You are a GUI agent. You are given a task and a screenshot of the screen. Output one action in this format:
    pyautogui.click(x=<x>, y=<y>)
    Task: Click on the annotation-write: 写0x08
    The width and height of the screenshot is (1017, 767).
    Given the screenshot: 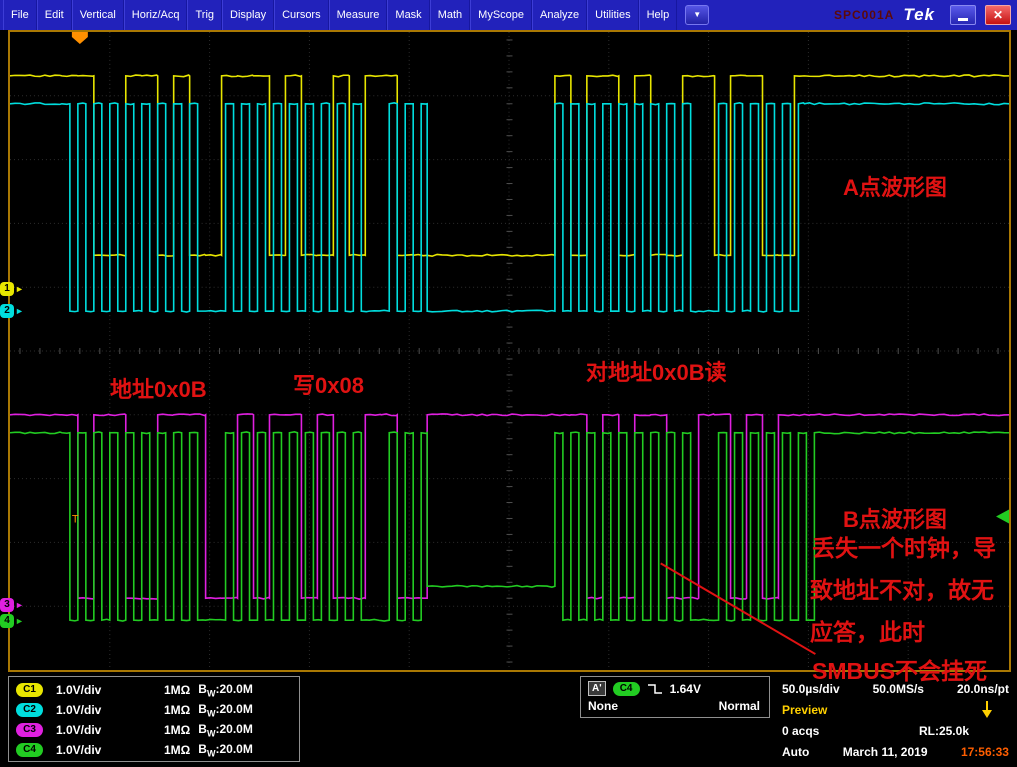 What is the action you would take?
    pyautogui.click(x=328, y=385)
    